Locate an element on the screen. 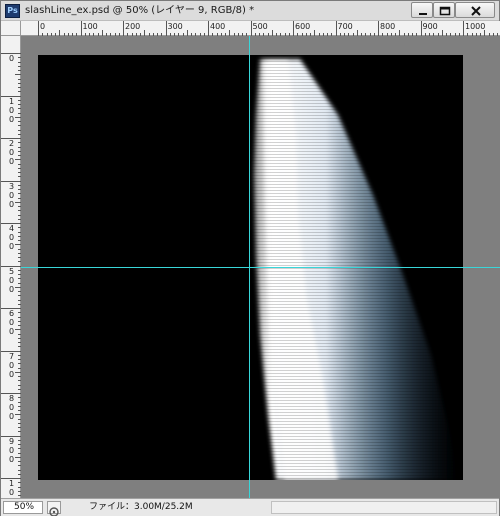 Image resolution: width=500 pixels, height=516 pixels. close-button is located at coordinates (475, 10).